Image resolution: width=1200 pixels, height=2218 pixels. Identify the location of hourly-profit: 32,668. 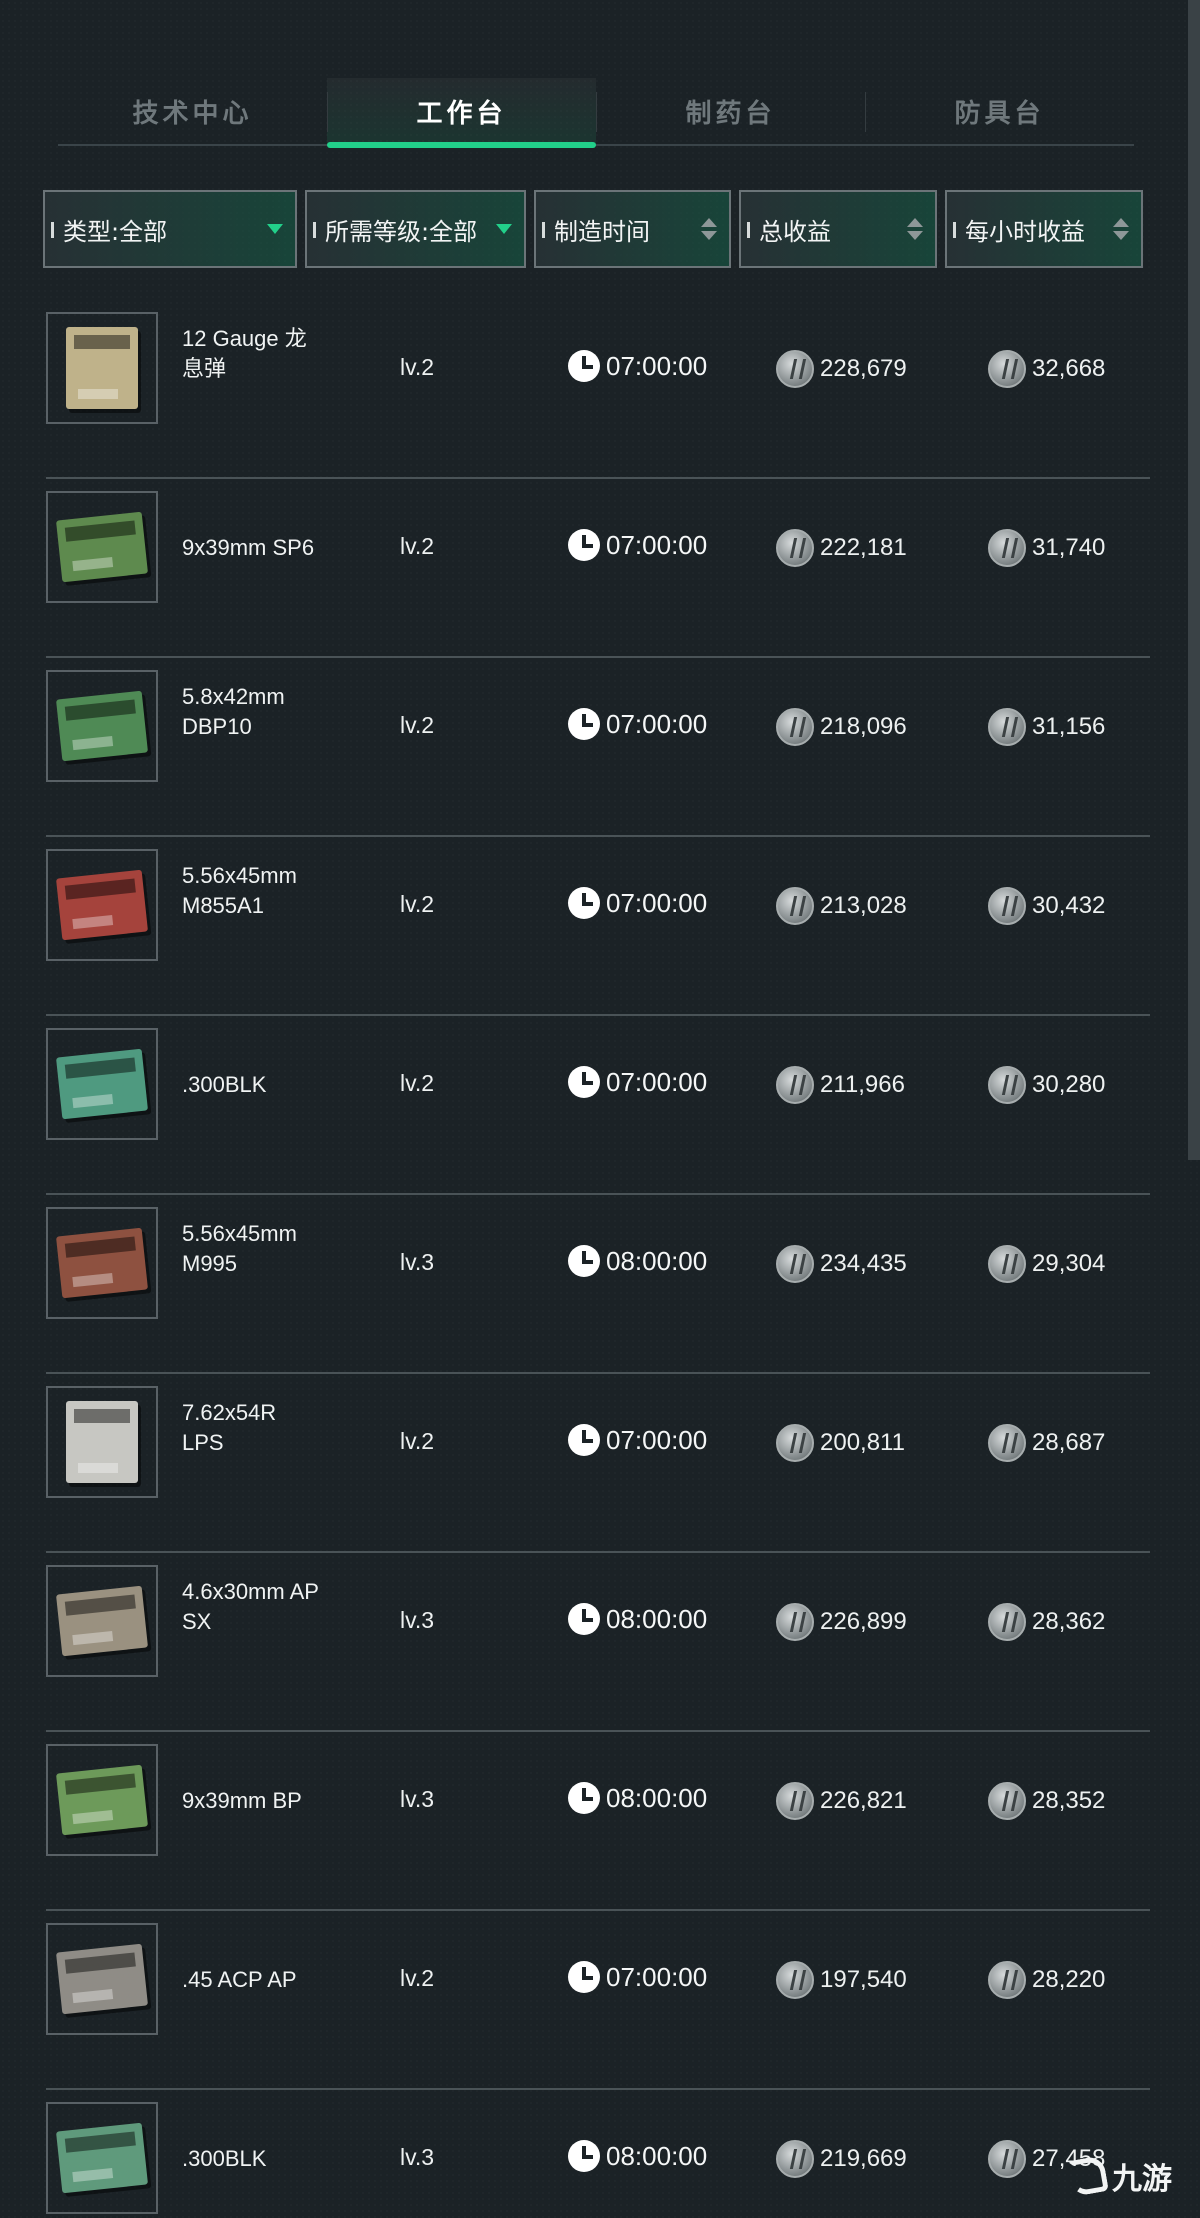
(1046, 369).